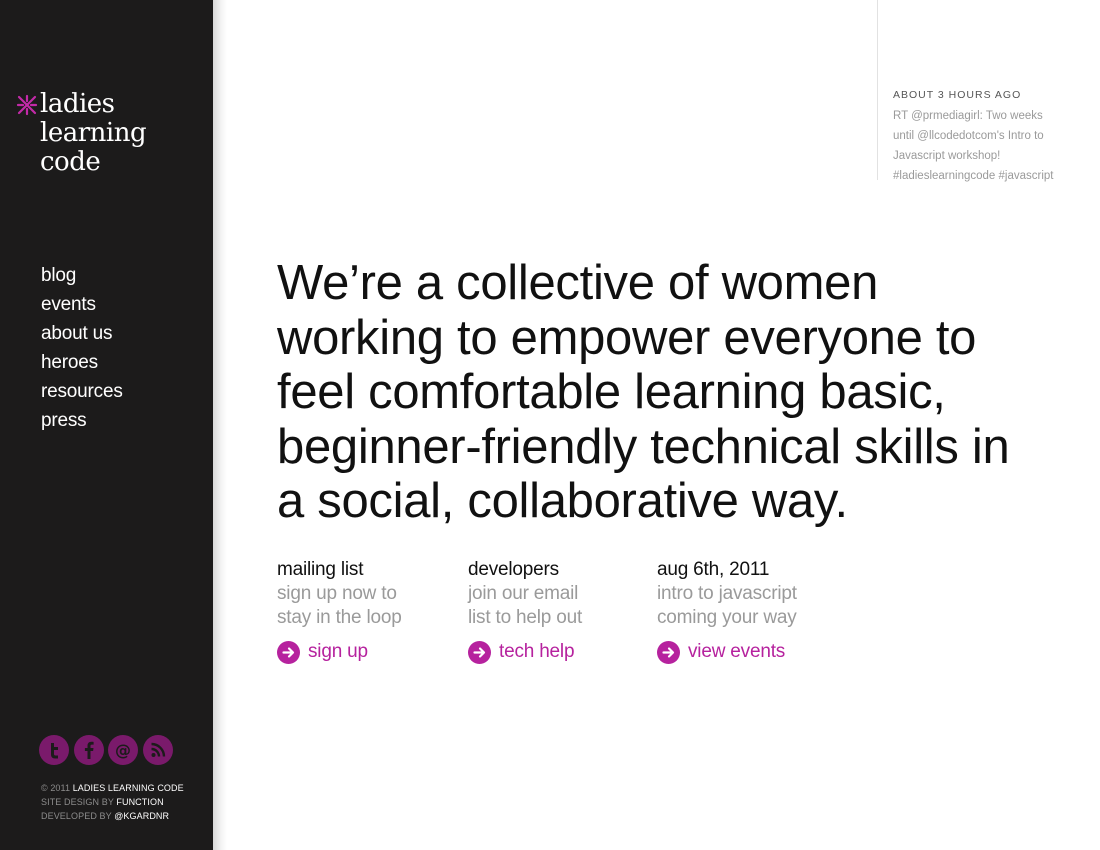 The height and width of the screenshot is (850, 1100). I want to click on logo-line: learning, so click(93, 133).